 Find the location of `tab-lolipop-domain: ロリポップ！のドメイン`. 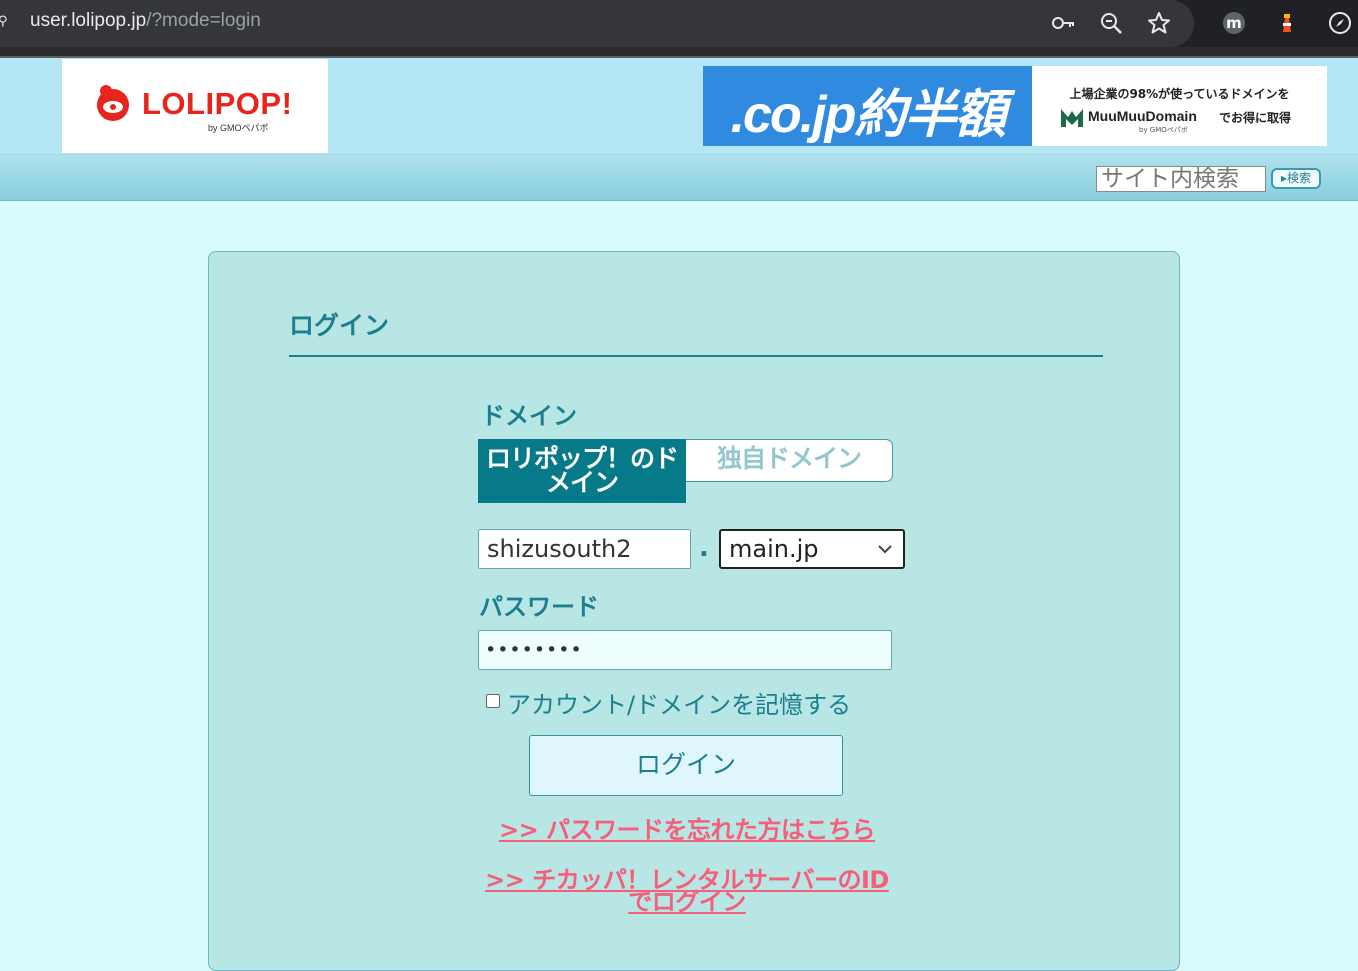

tab-lolipop-domain: ロリポップ！のドメイン is located at coordinates (582, 471).